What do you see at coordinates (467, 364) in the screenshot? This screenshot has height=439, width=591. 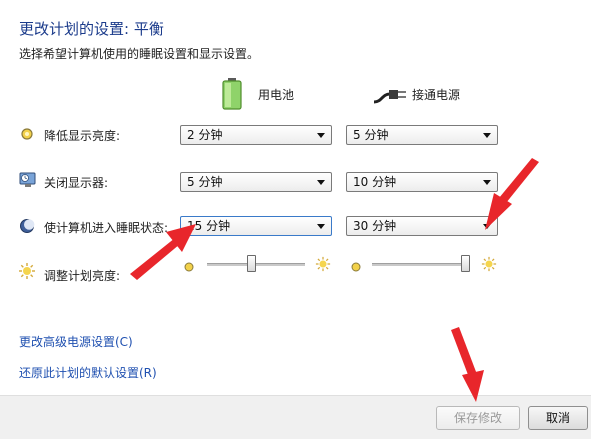 I see `annotation-arrow` at bounding box center [467, 364].